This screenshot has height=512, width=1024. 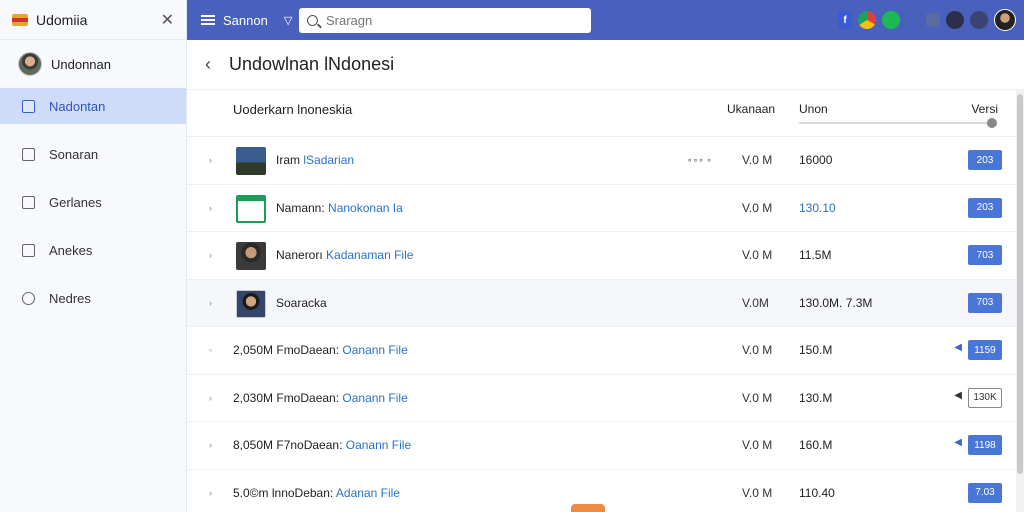 I want to click on file-unit: 160.M, so click(x=816, y=445).